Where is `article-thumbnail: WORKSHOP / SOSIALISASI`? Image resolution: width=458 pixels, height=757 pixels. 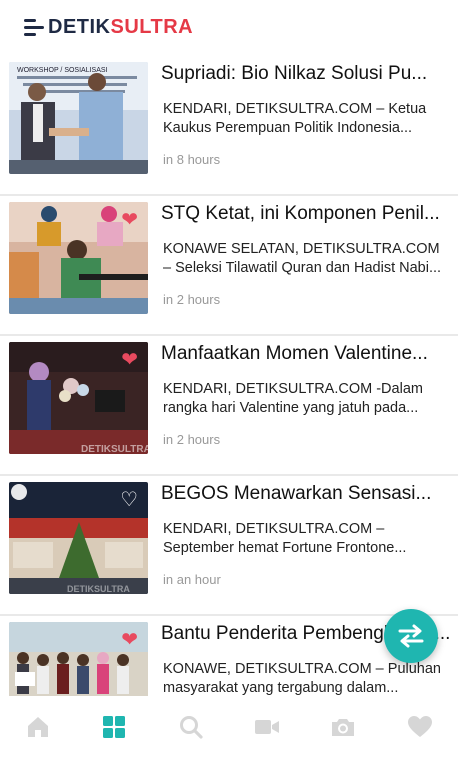 article-thumbnail: WORKSHOP / SOSIALISASI is located at coordinates (78, 118).